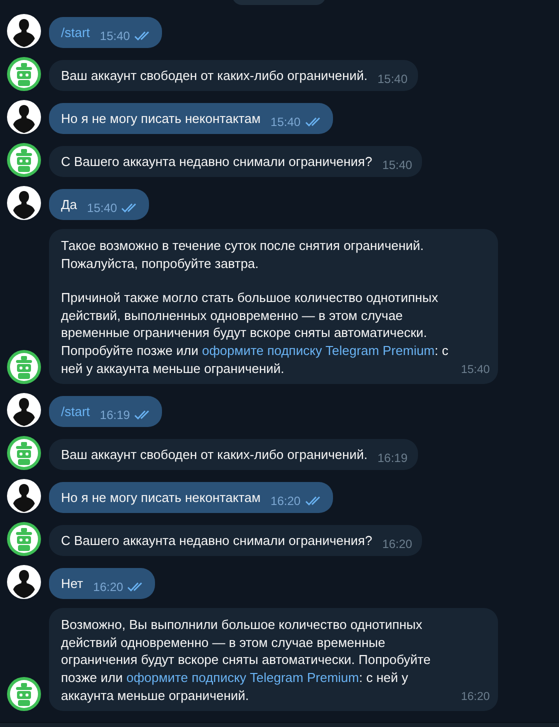 This screenshot has height=727, width=559. I want to click on message-text: Такое возможно в течение суток после снятия ограничений. Пожалуйста, попробуйте завтра., so click(243, 254).